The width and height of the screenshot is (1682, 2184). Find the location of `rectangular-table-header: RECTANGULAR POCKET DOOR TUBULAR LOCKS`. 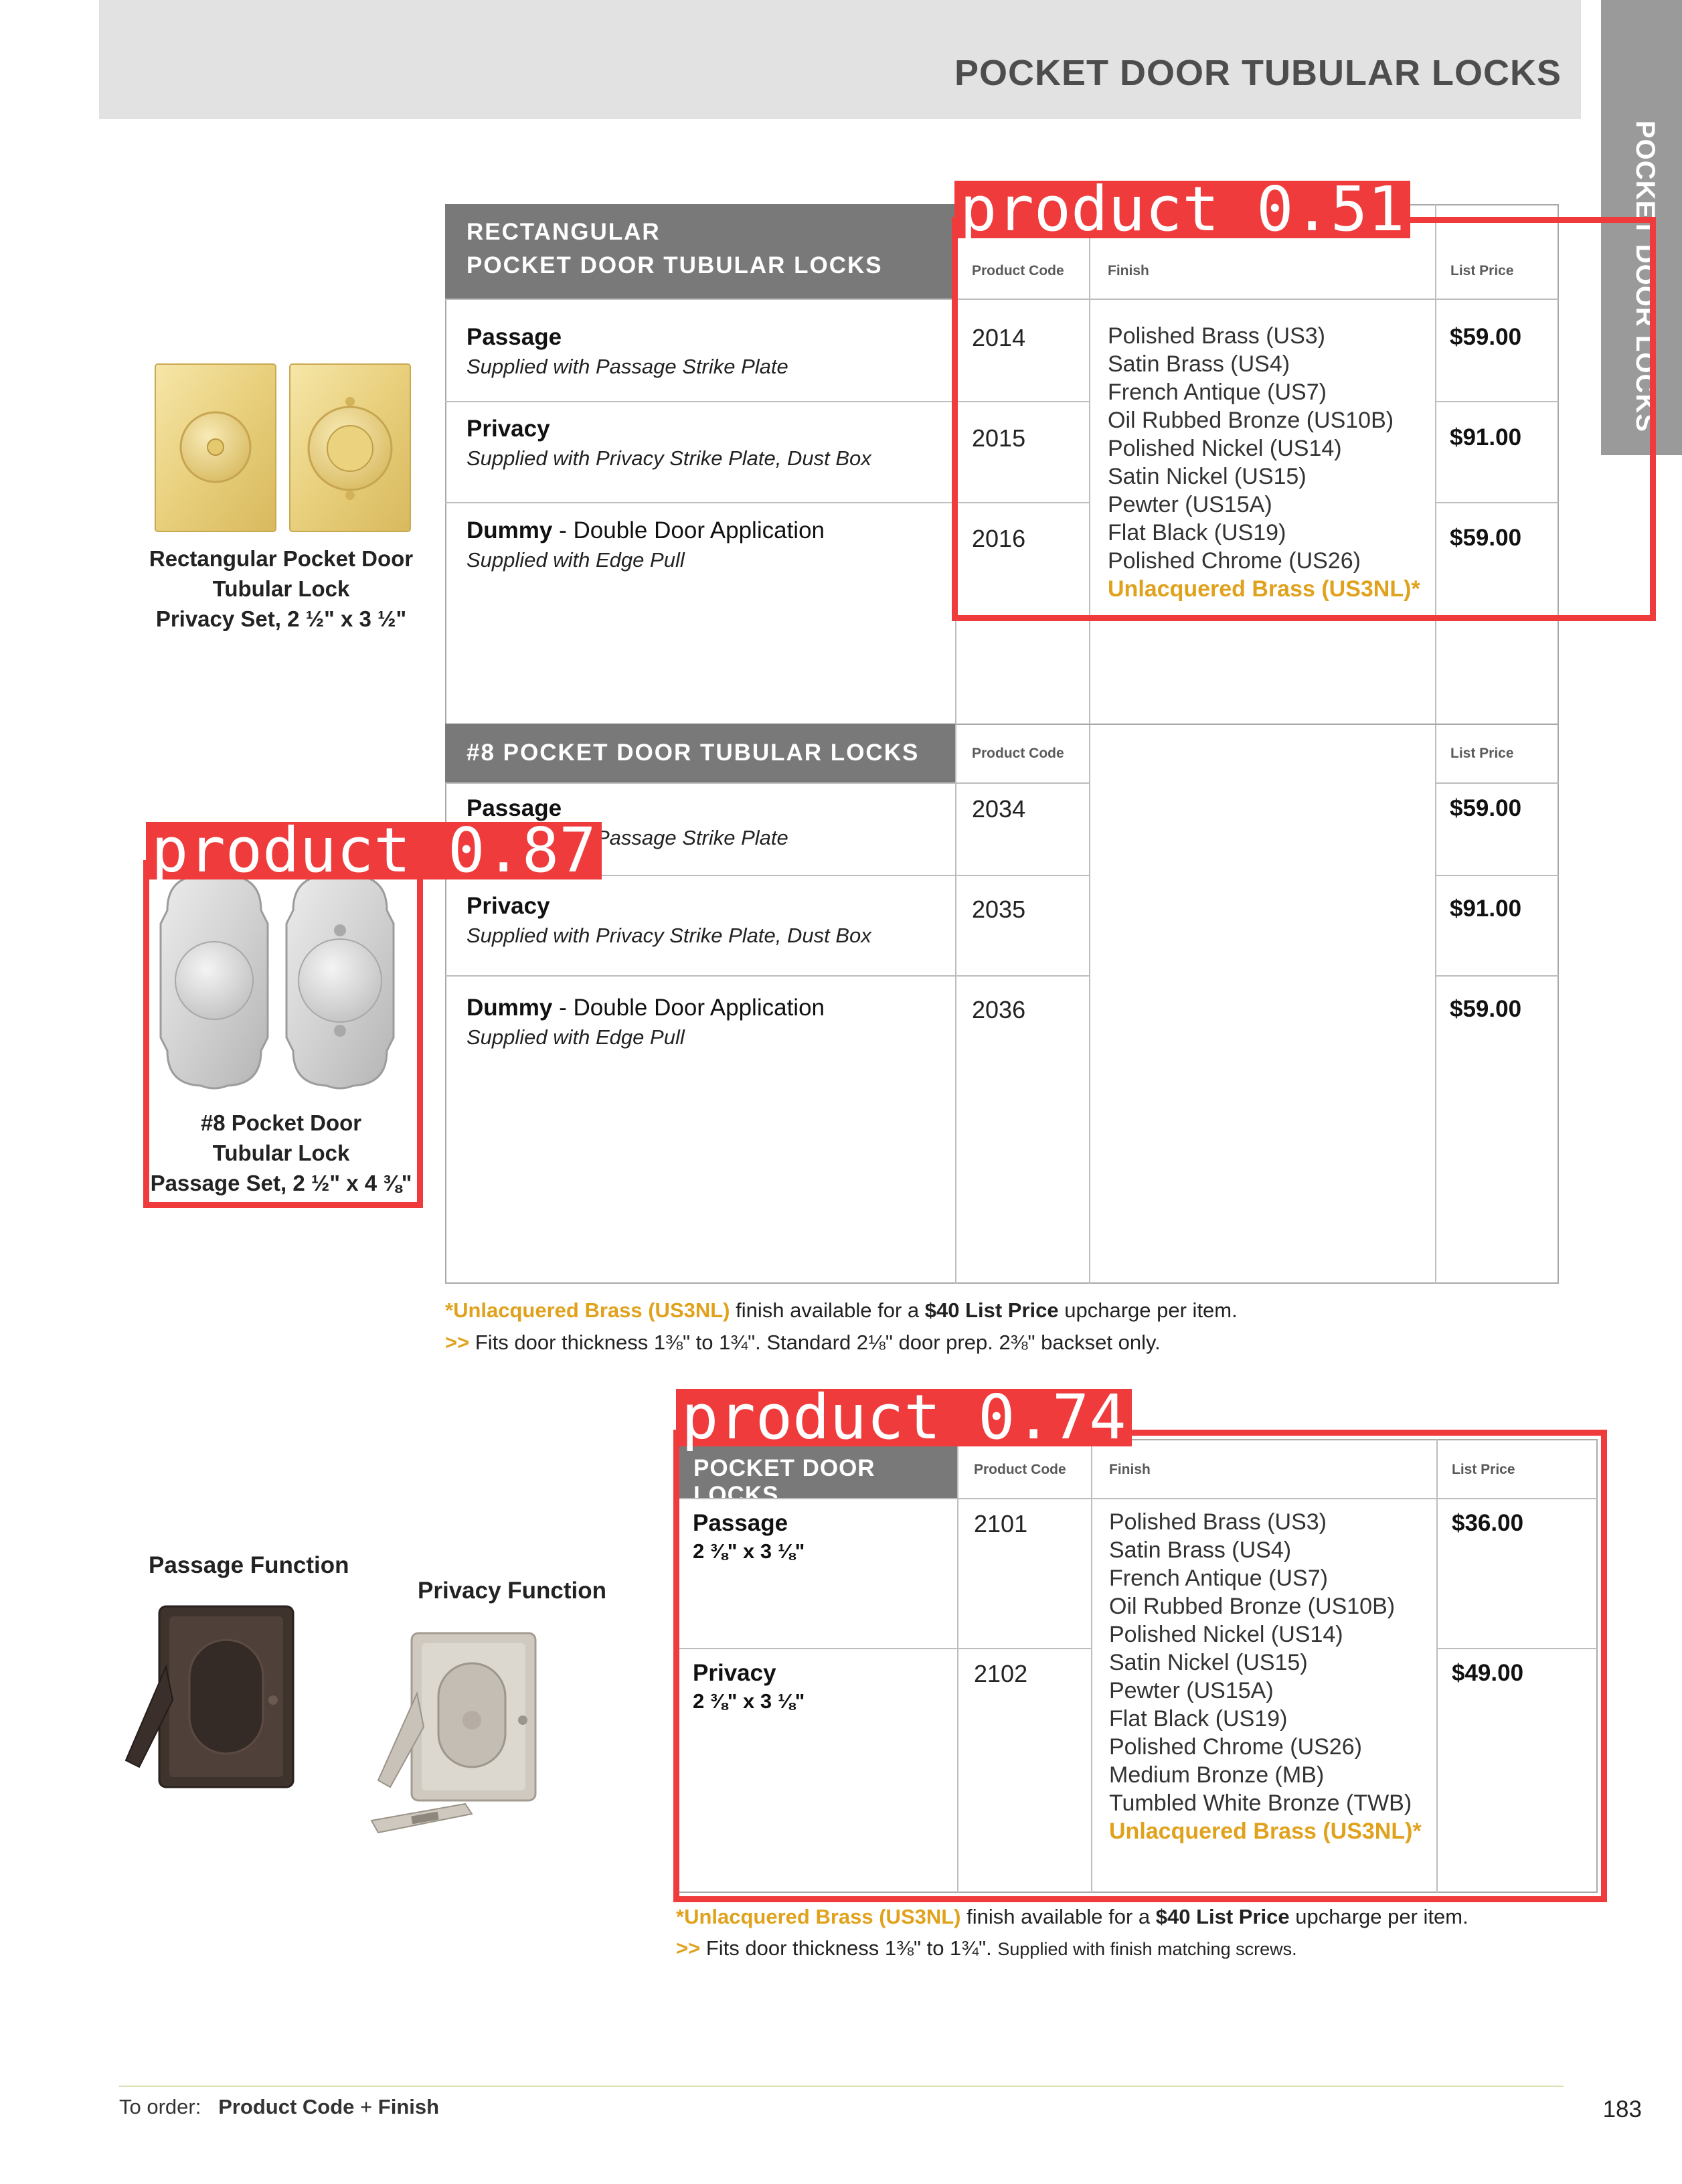

rectangular-table-header: RECTANGULAR POCKET DOOR TUBULAR LOCKS is located at coordinates (700, 252).